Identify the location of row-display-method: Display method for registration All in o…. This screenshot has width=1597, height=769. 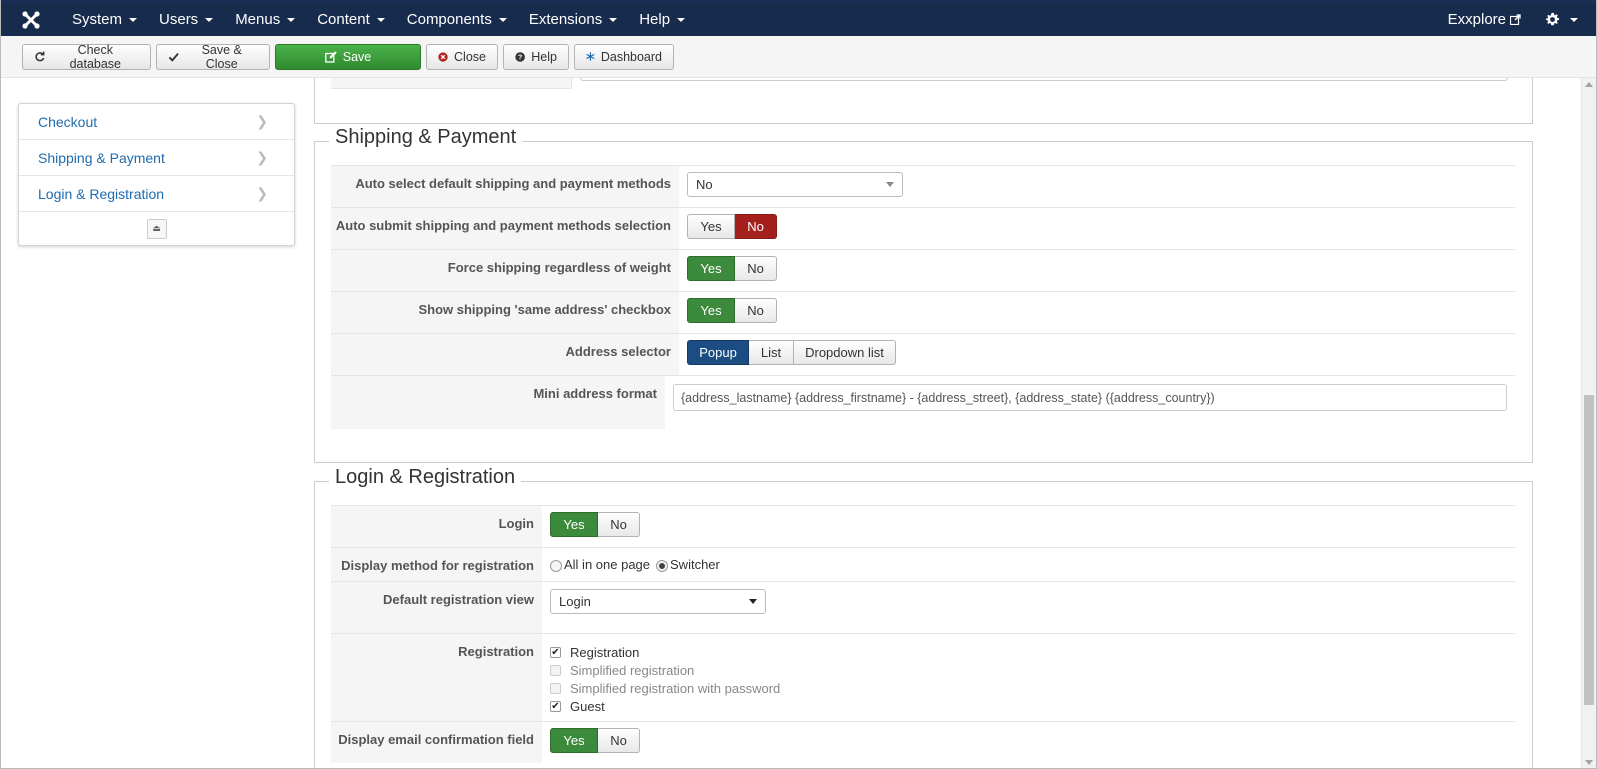
(923, 564).